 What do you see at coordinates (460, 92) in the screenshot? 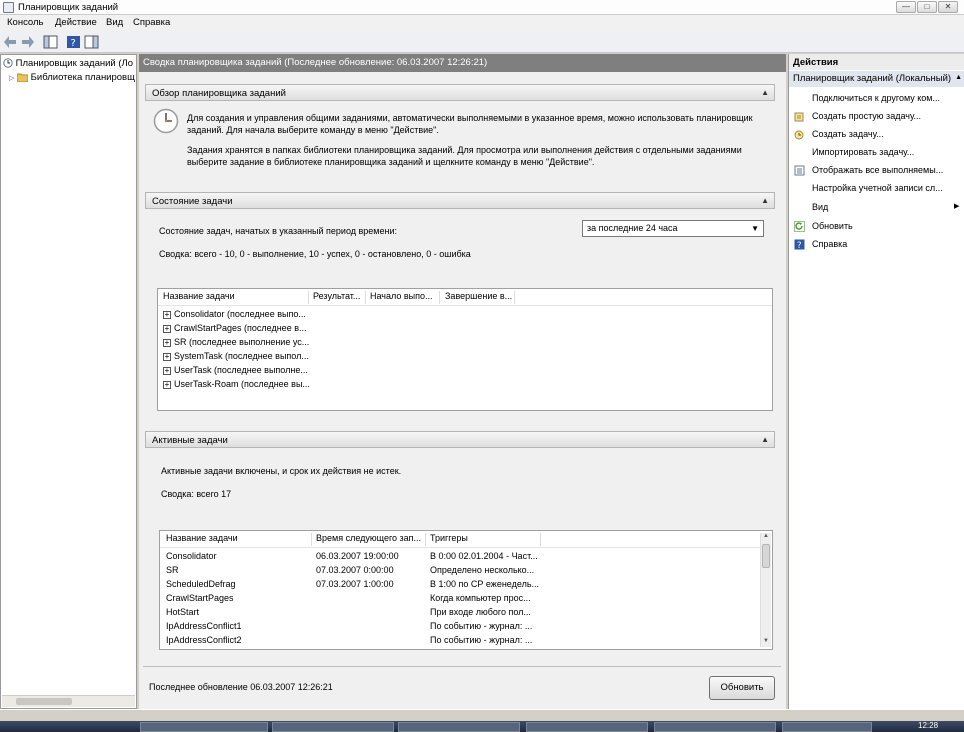
I see `overview-section-header: Обзор планировщика заданий ▲` at bounding box center [460, 92].